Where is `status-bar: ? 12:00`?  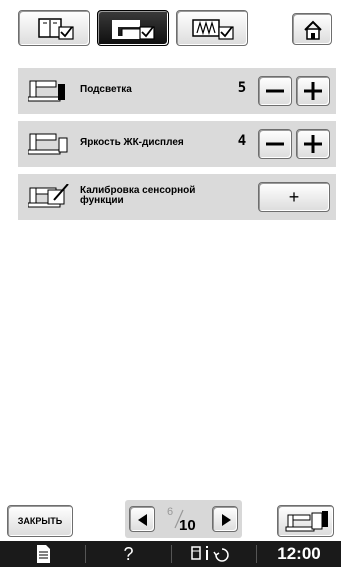 status-bar: ? 12:00 is located at coordinates (170, 554).